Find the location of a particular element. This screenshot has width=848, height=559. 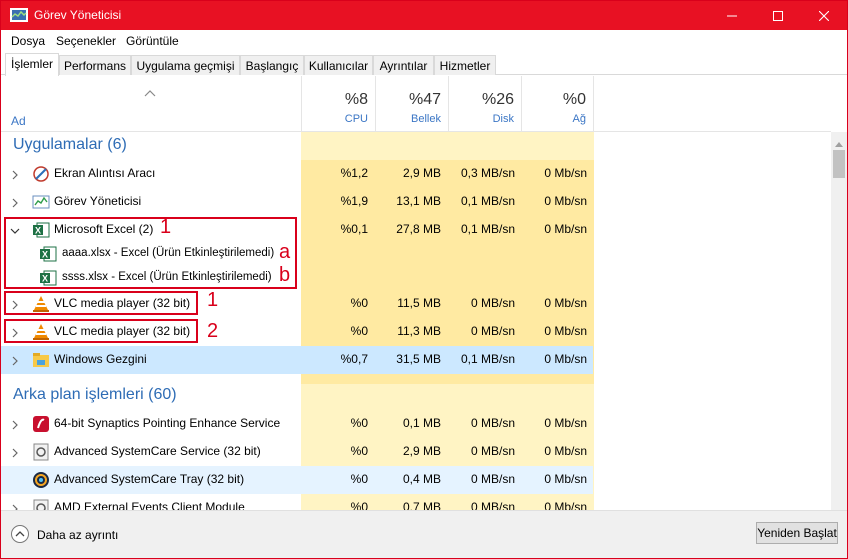

column-network: %0 Ağ is located at coordinates (557, 104).